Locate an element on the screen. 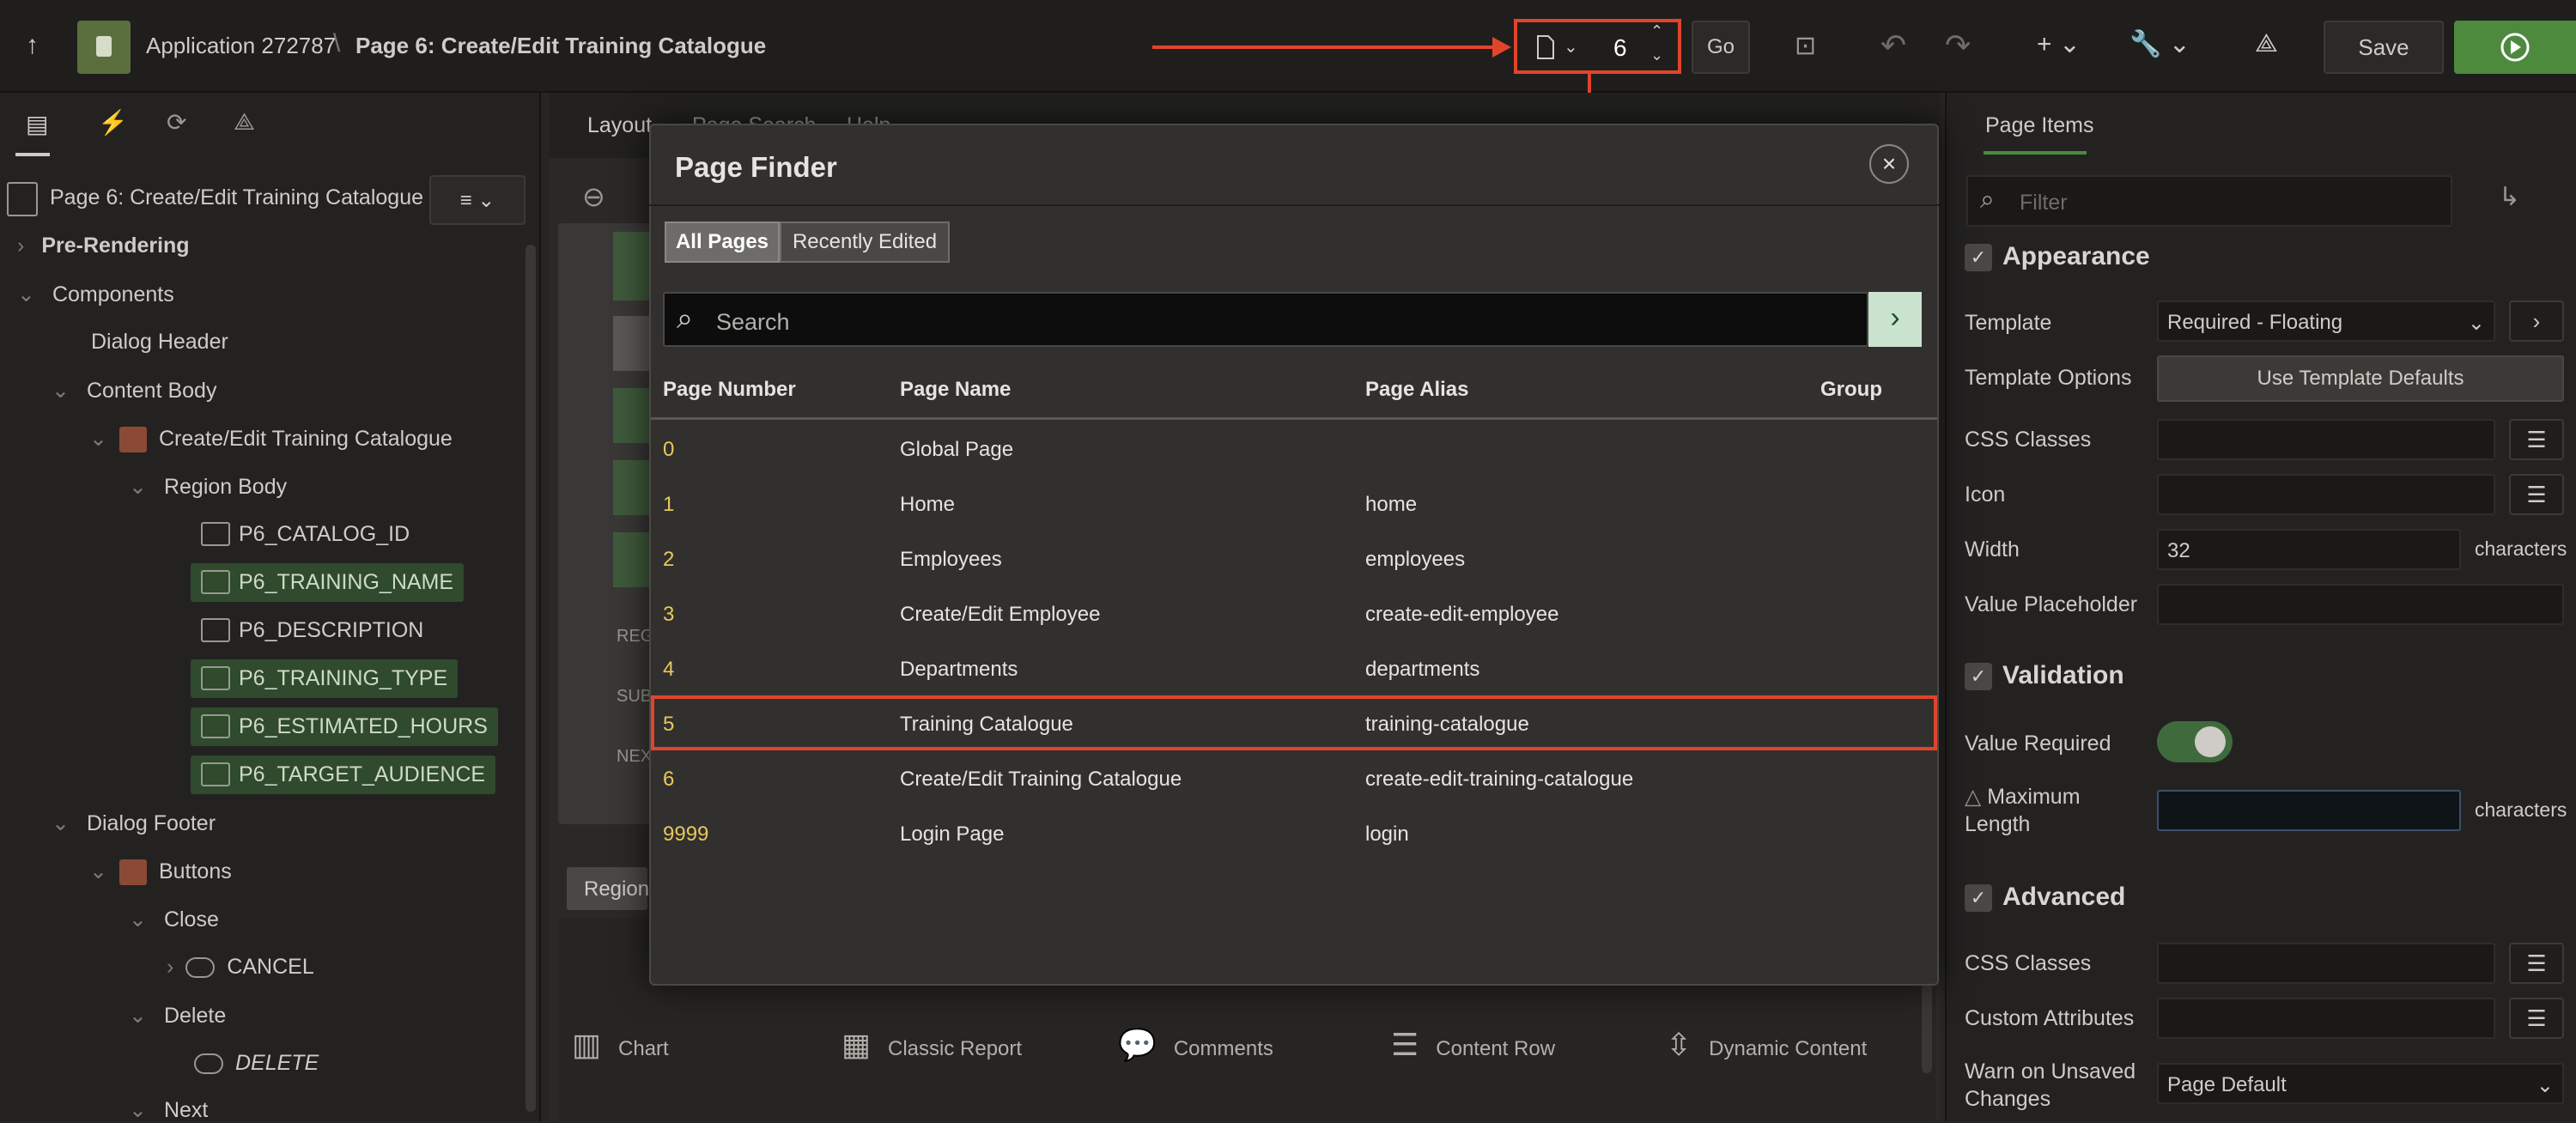 This screenshot has height=1123, width=2576. gallery-item: 💬 Comments is located at coordinates (1195, 1045).